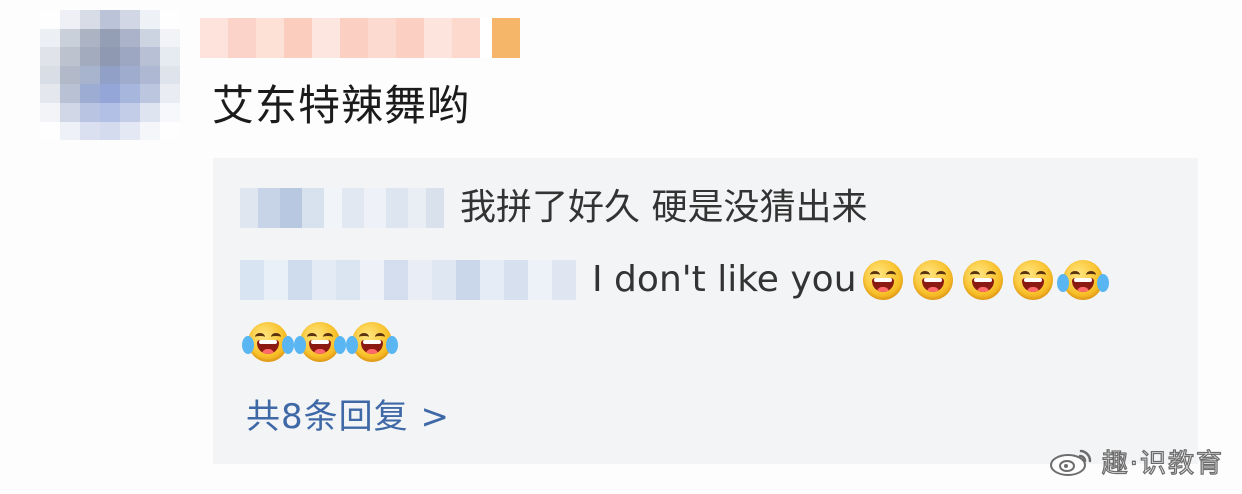 This screenshot has height=494, width=1242. I want to click on emoji-wrap-line, so click(320, 342).